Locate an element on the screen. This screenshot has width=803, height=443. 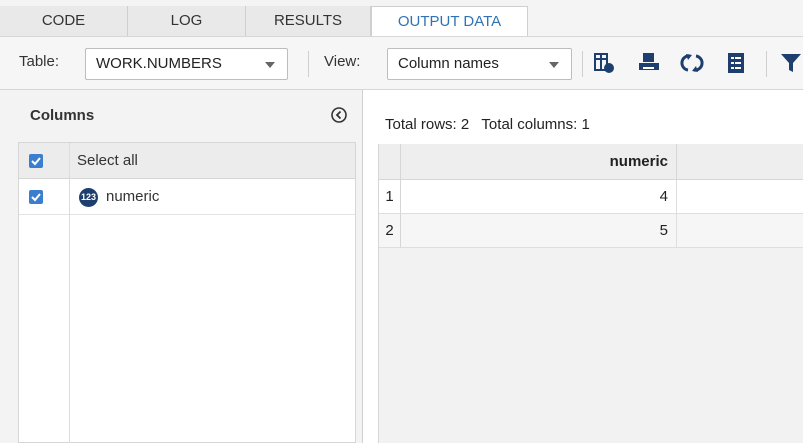
toolbar: Table: WORK.NUMBERS View: Column names is located at coordinates (401, 63).